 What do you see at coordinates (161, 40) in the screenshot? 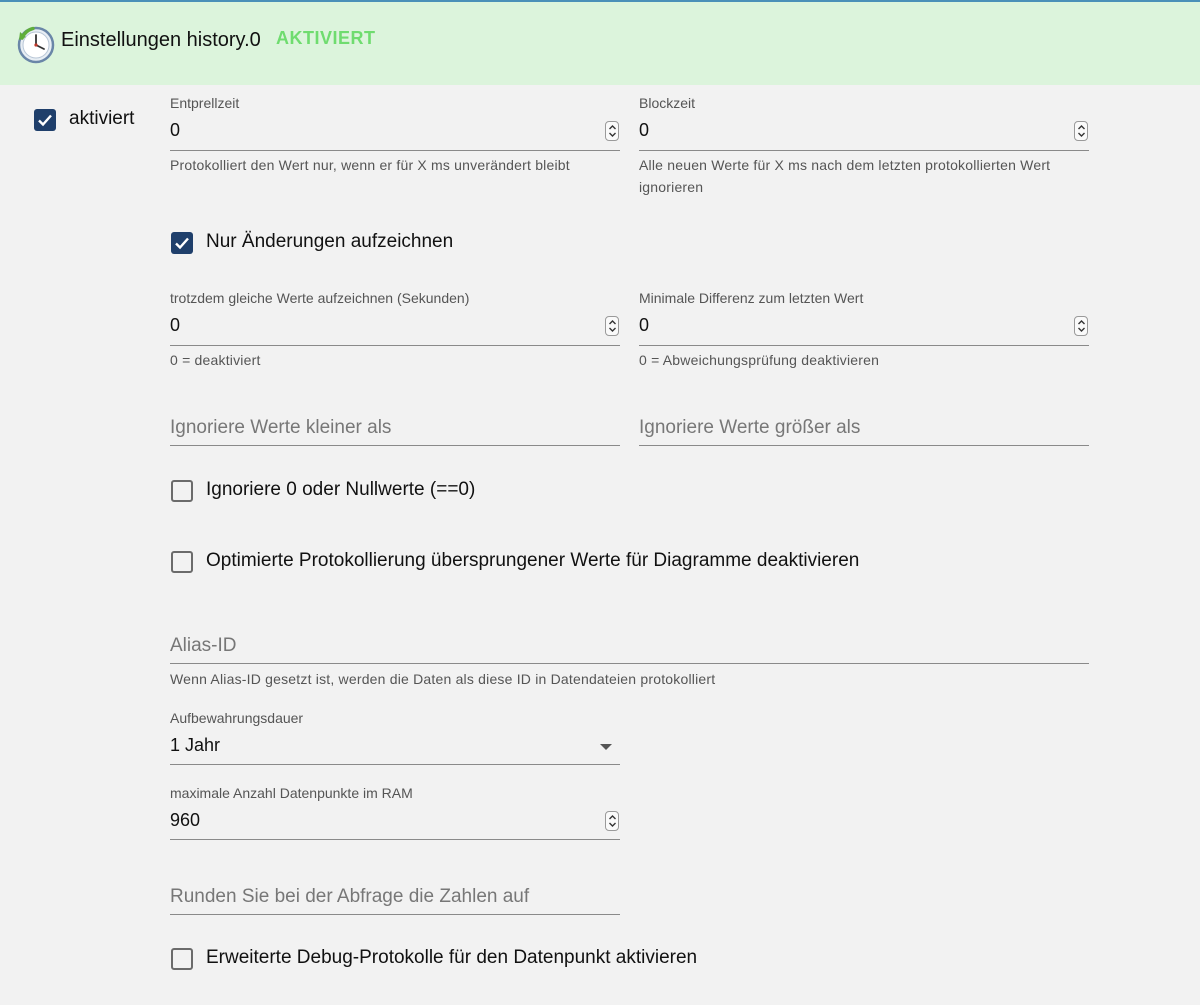
I see `page-title: Einstellungen history.0` at bounding box center [161, 40].